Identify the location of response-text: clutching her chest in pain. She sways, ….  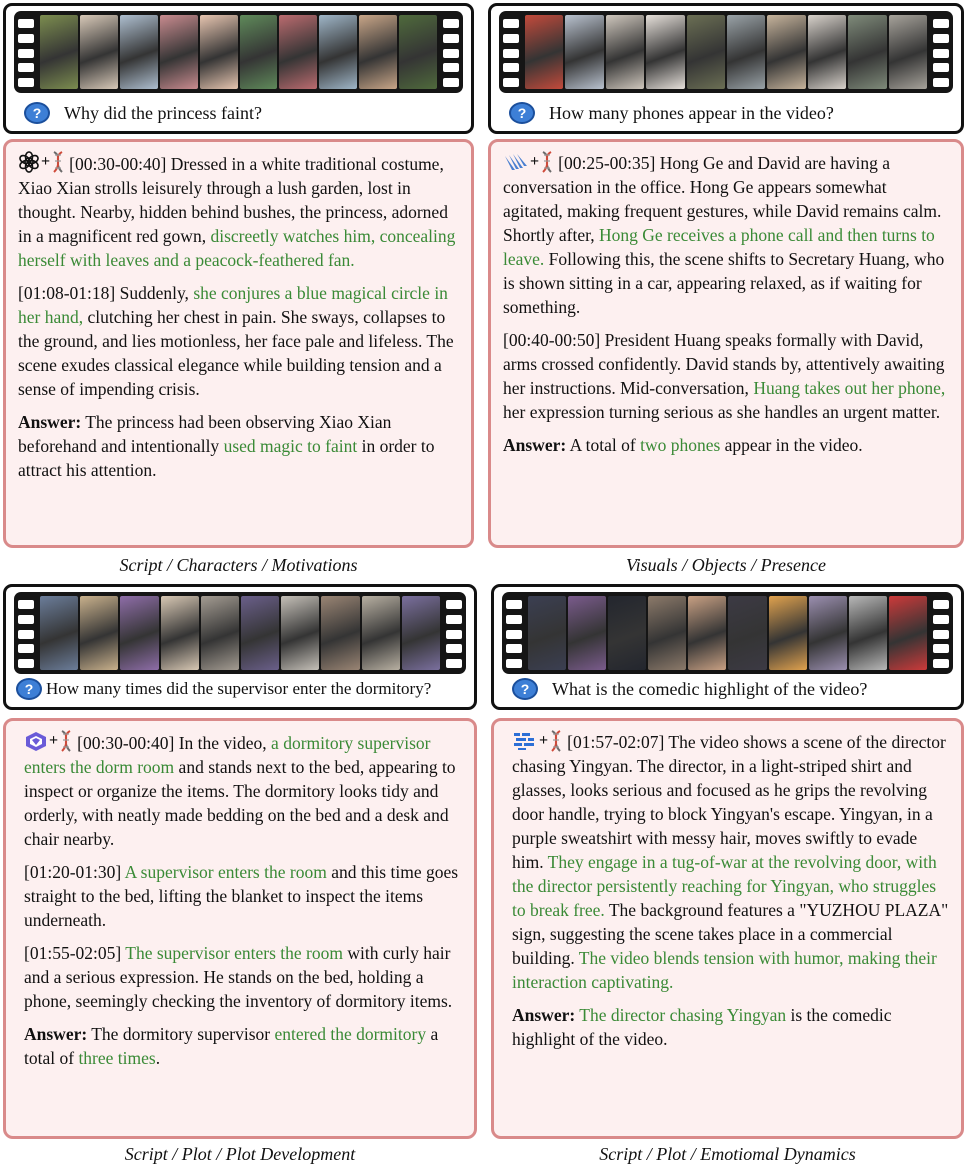
(236, 353).